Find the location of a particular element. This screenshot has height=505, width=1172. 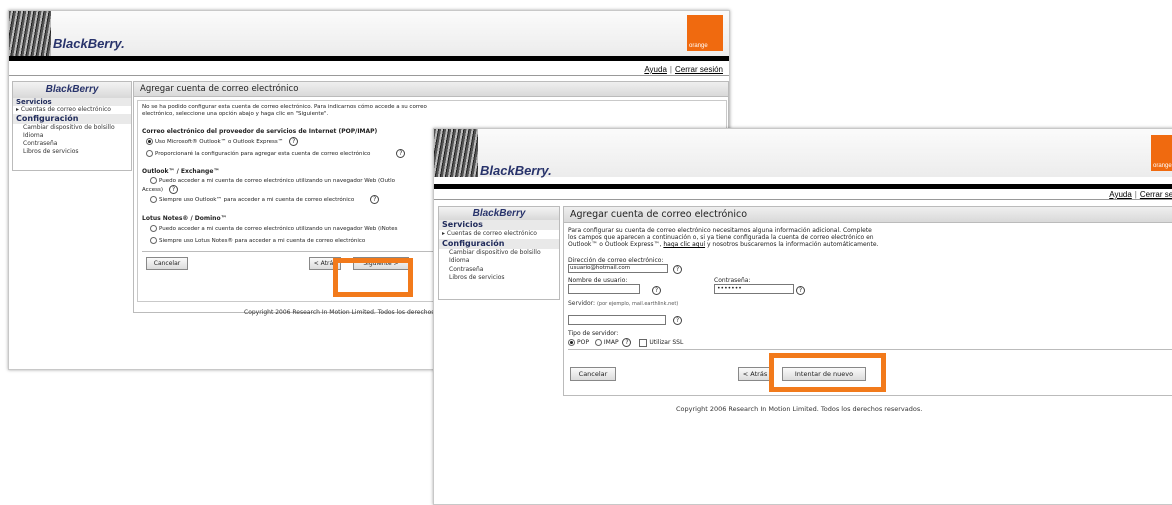

click-here-link: haga clic aquí is located at coordinates (684, 244).